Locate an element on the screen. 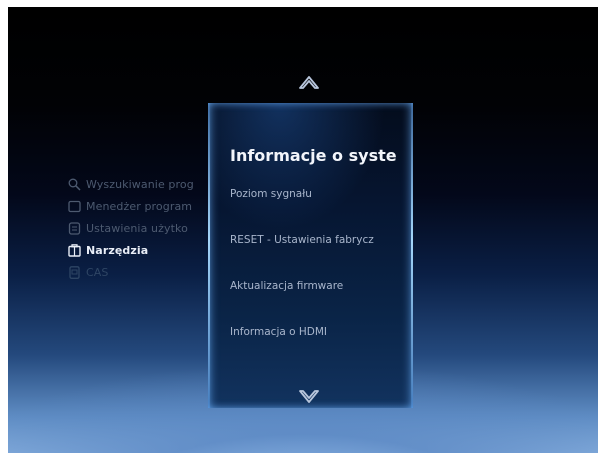  menu-item-label: Wyszukiwanie prog is located at coordinates (140, 184).